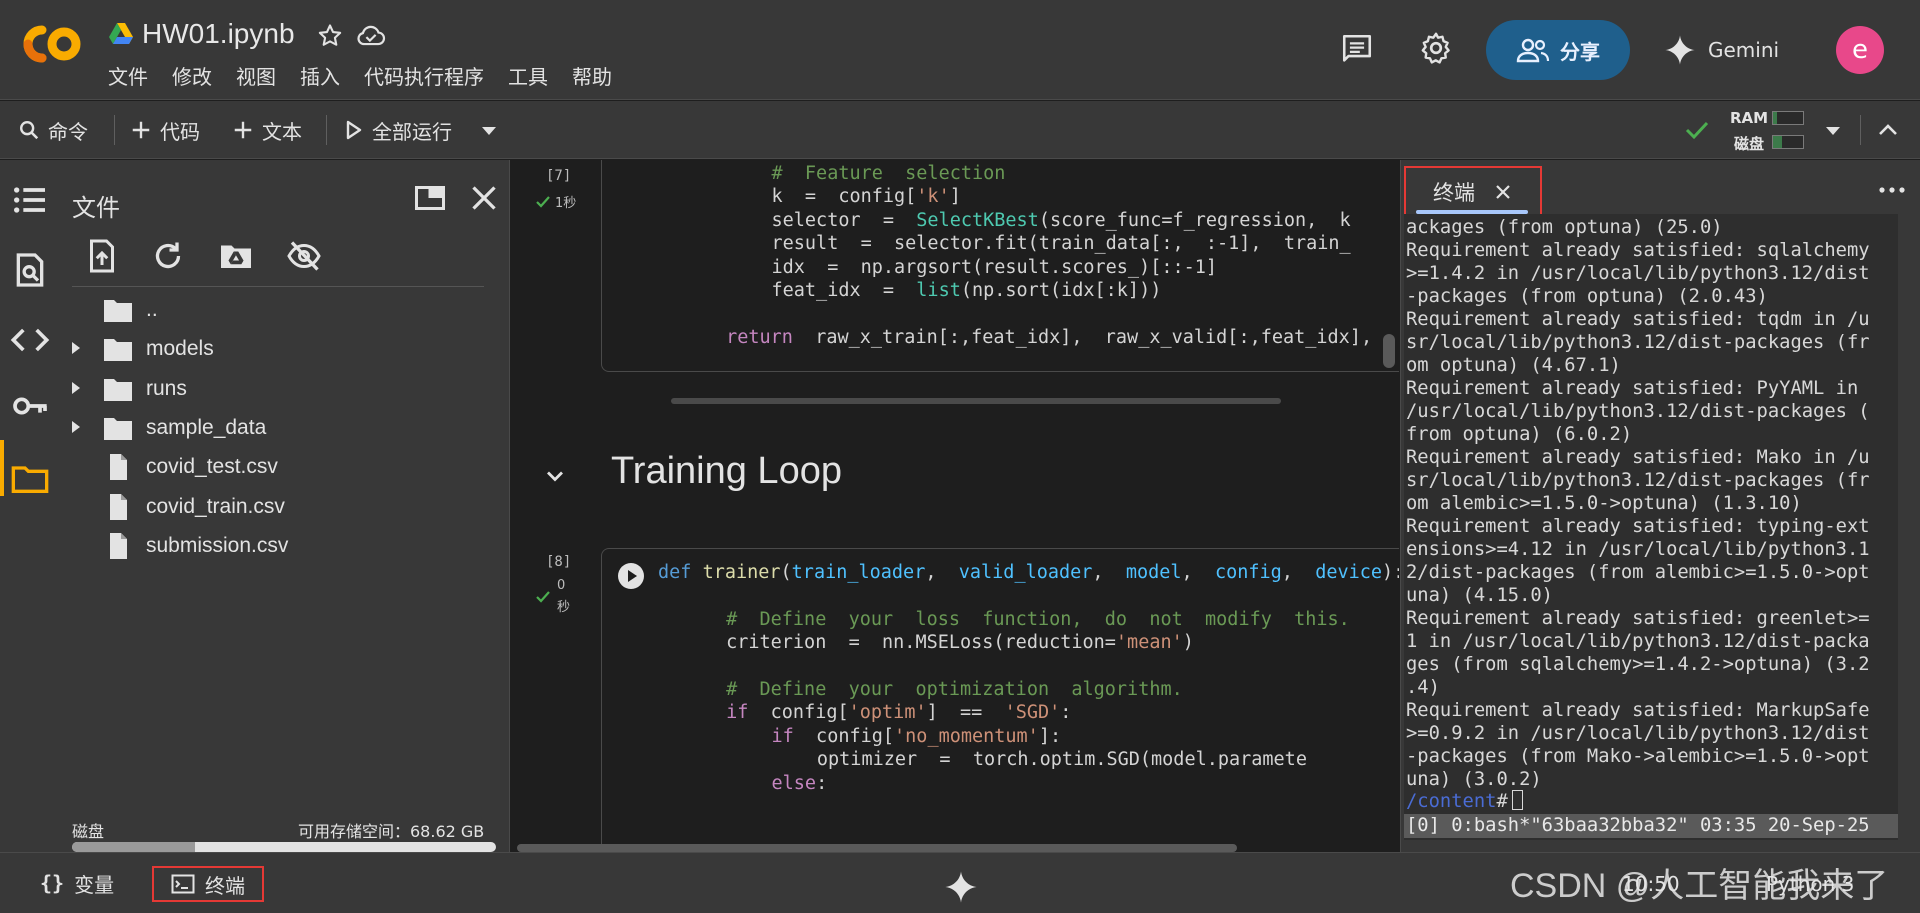  What do you see at coordinates (142, 349) in the screenshot?
I see `file-tree-item: models` at bounding box center [142, 349].